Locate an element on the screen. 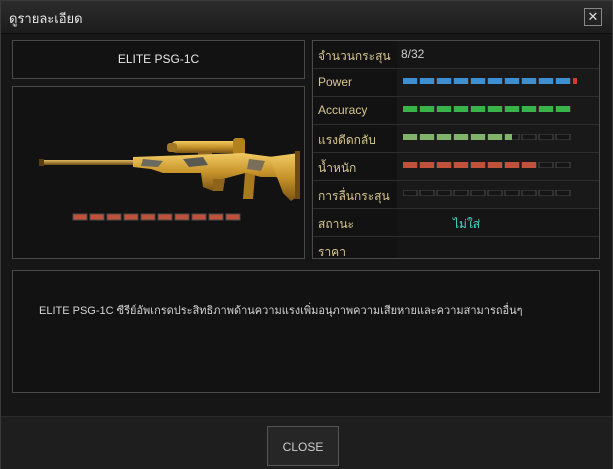  footer: CLOSE is located at coordinates (306, 442).